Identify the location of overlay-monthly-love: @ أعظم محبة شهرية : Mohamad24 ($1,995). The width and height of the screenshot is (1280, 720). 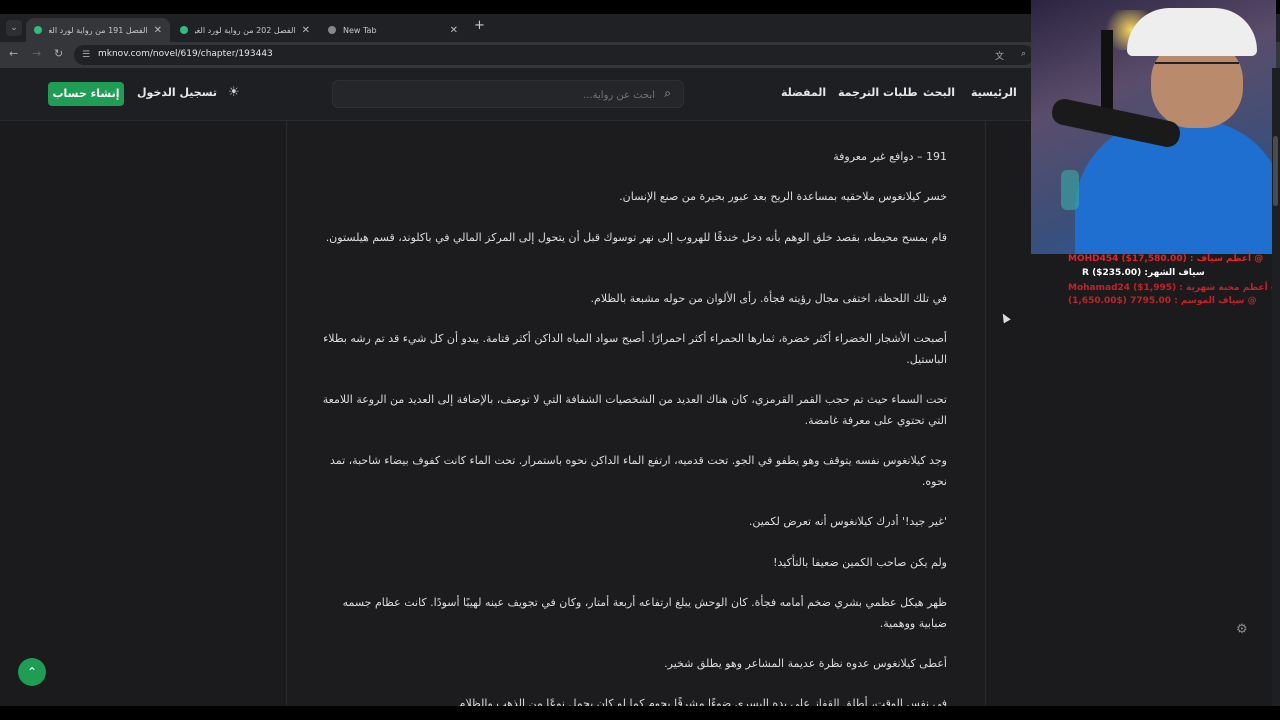
(1174, 288).